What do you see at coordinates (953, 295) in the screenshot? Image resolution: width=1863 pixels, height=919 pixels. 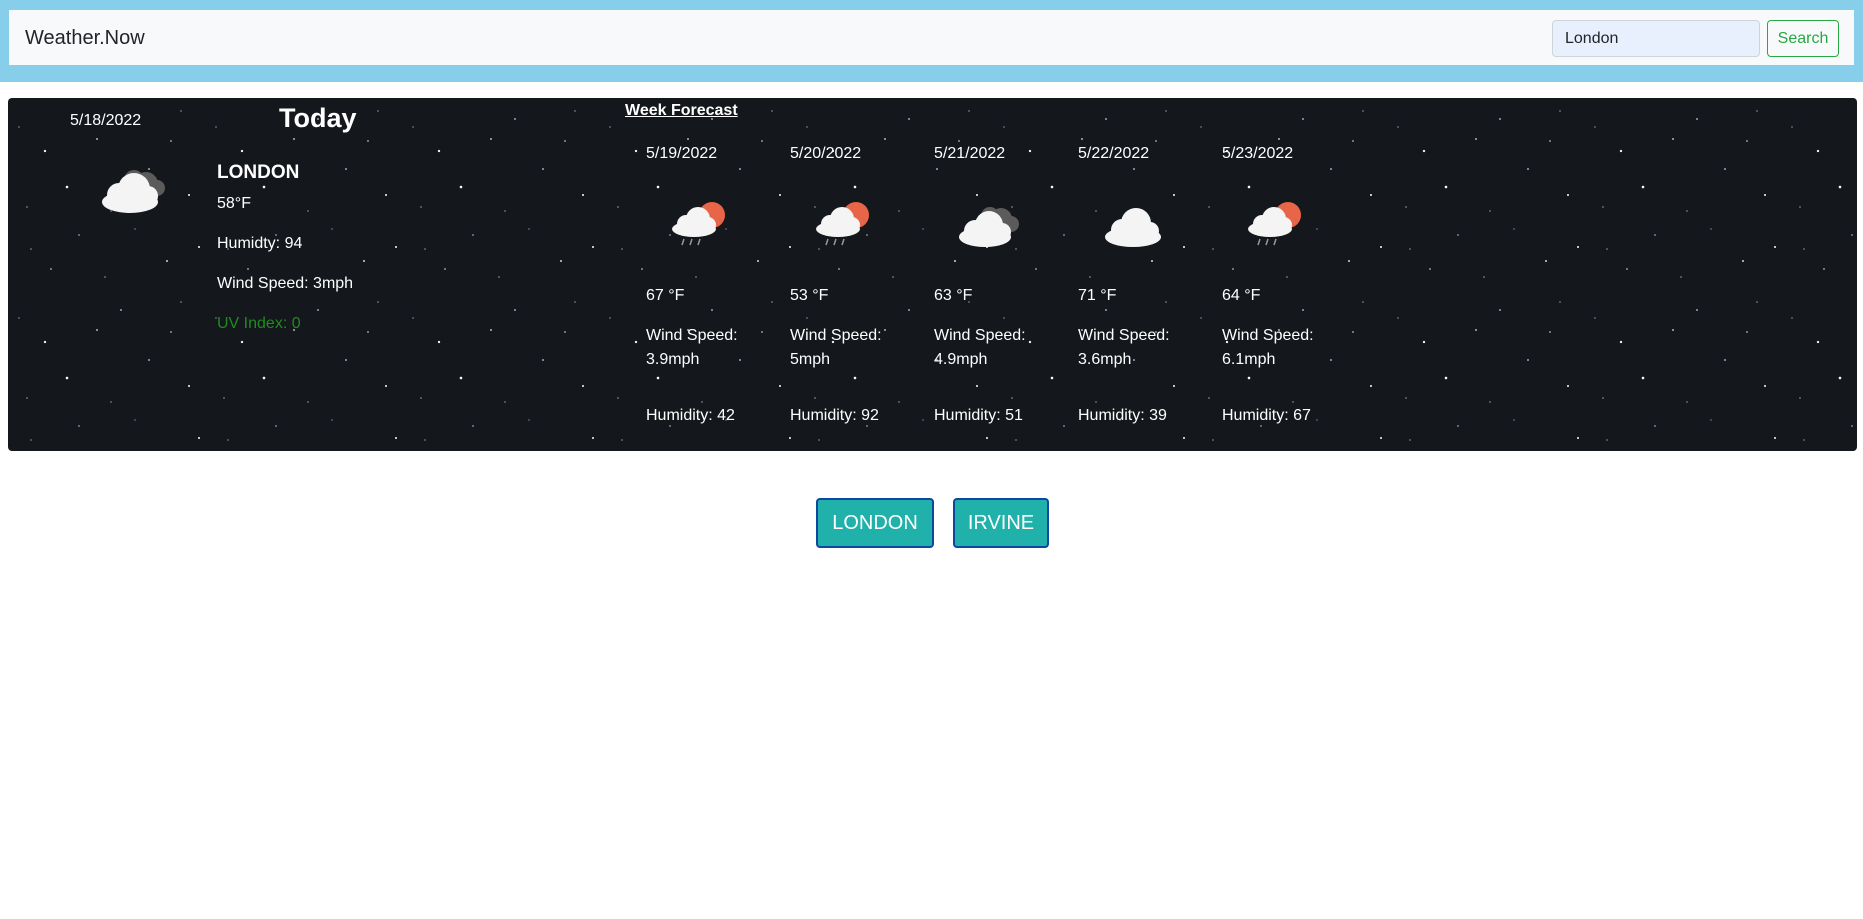 I see `forecast-temperature: 63 °F` at bounding box center [953, 295].